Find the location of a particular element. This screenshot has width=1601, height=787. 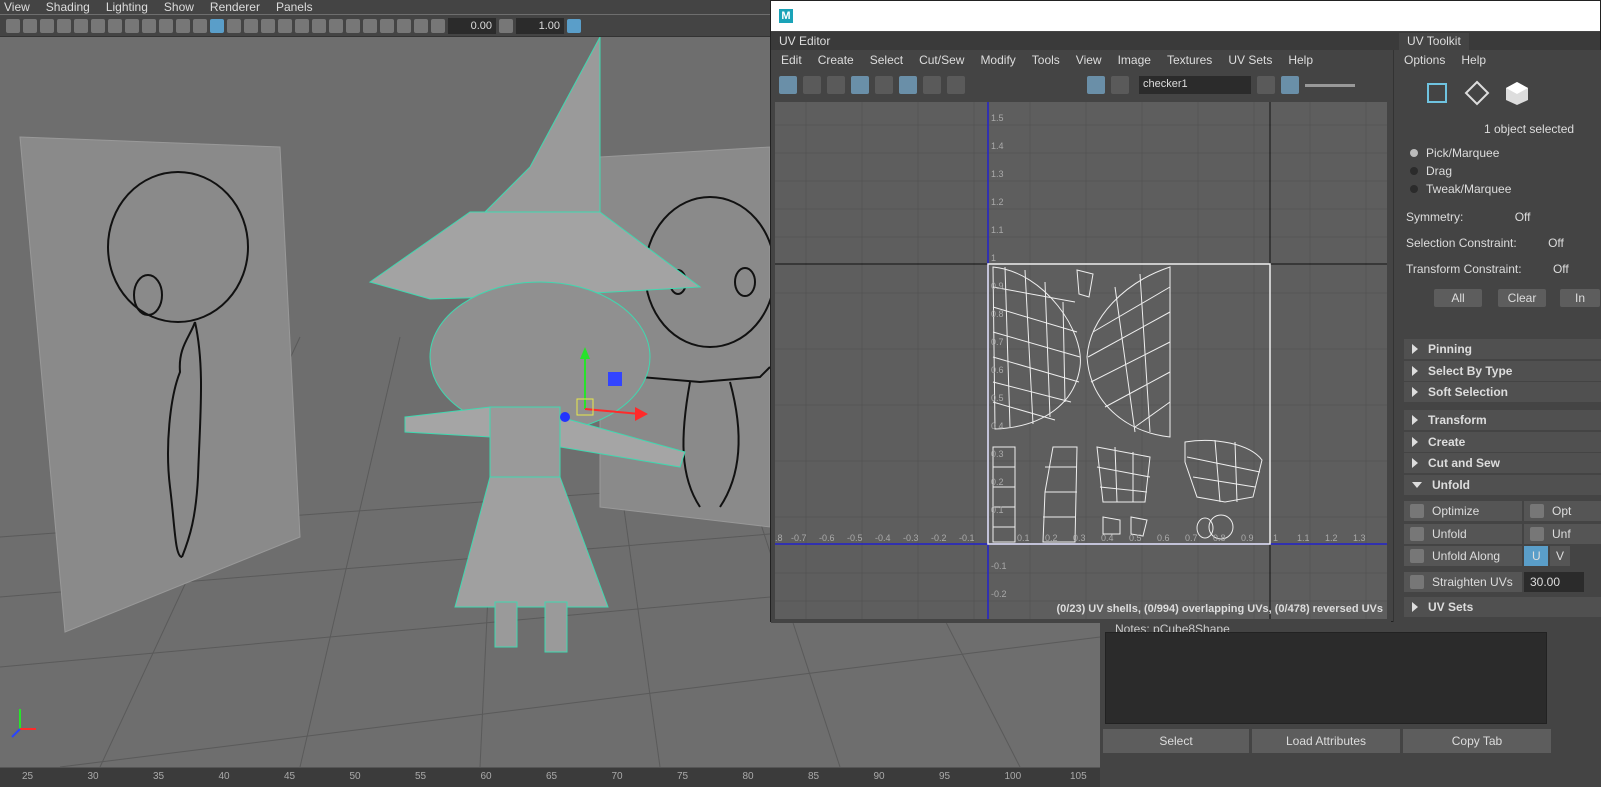

optimize-options-button: Opt is located at coordinates (1562, 511).